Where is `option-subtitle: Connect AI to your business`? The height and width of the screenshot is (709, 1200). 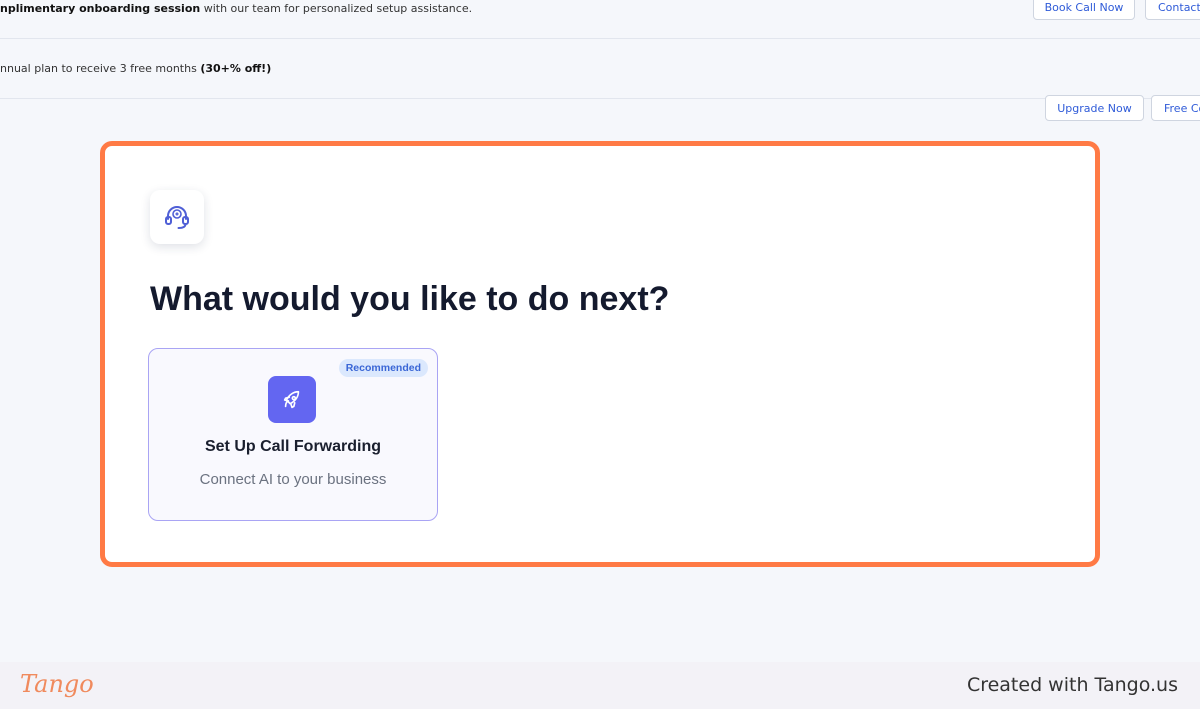
option-subtitle: Connect AI to your business is located at coordinates (293, 479).